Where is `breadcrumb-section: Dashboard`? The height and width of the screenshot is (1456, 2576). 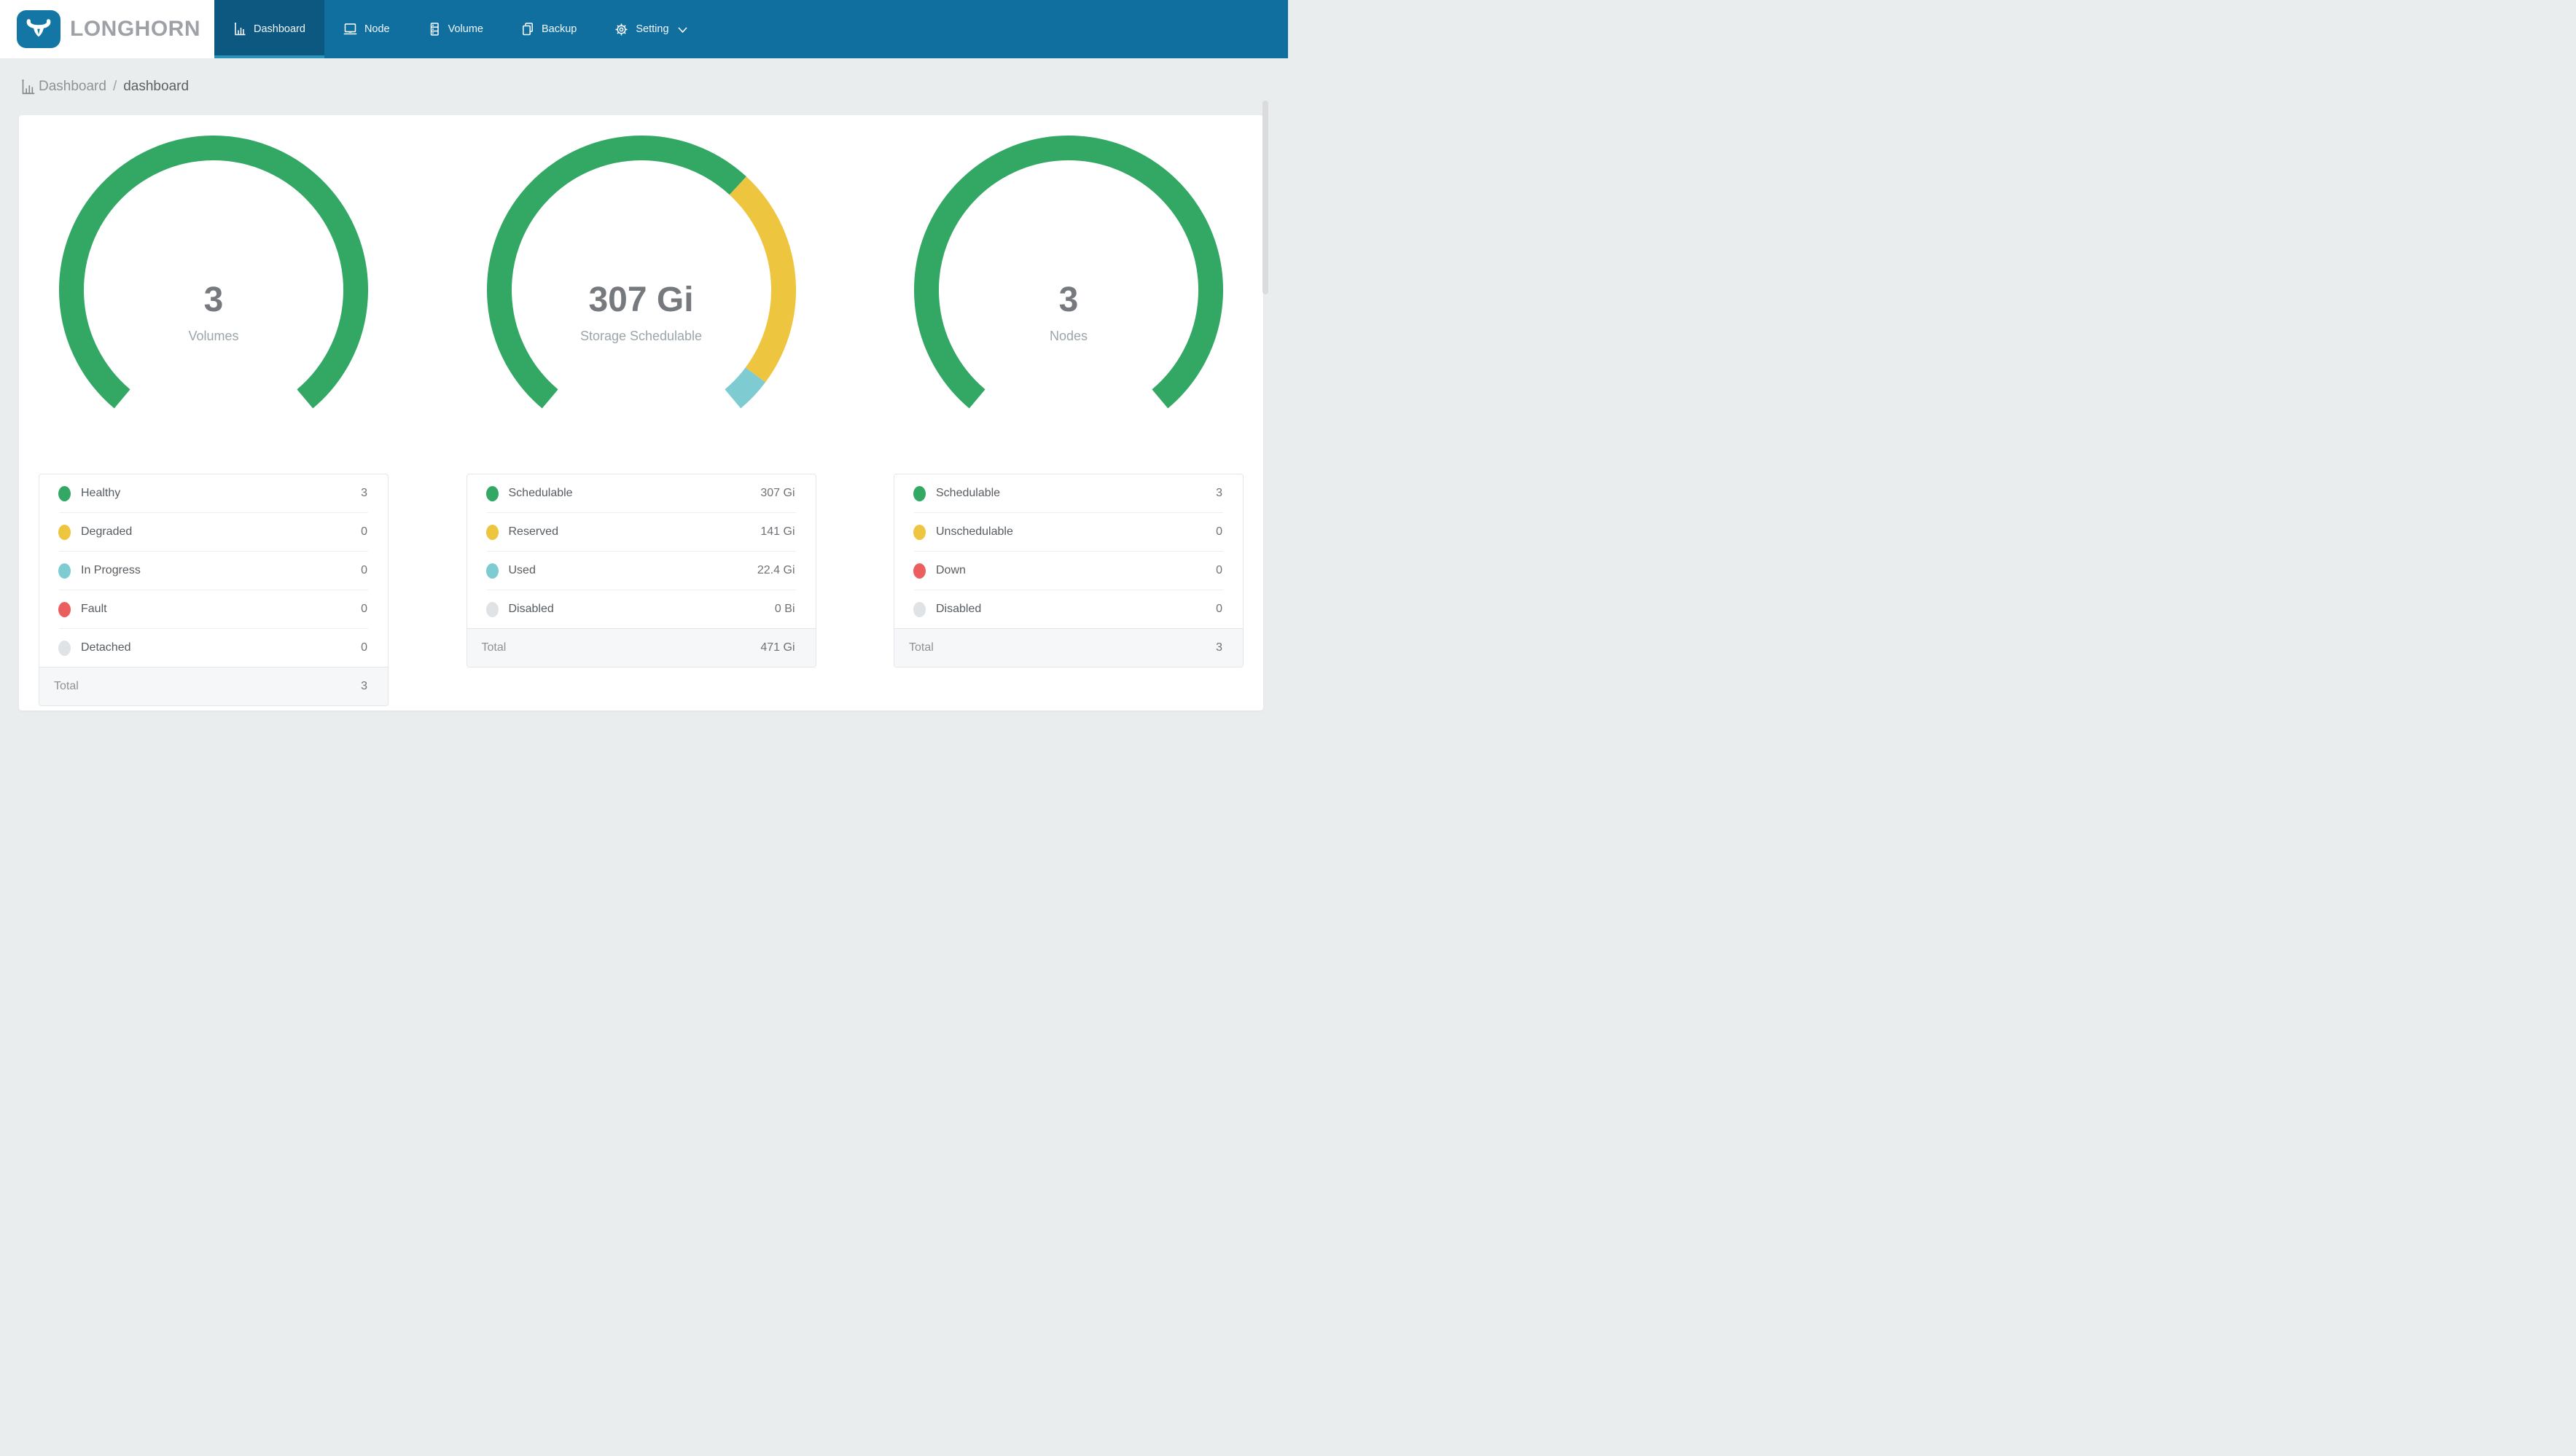
breadcrumb-section: Dashboard is located at coordinates (72, 87).